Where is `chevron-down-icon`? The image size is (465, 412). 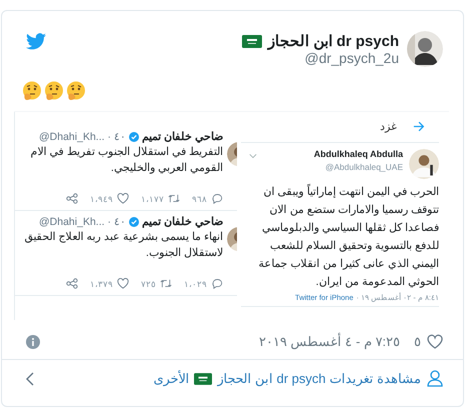 chevron-down-icon is located at coordinates (253, 156).